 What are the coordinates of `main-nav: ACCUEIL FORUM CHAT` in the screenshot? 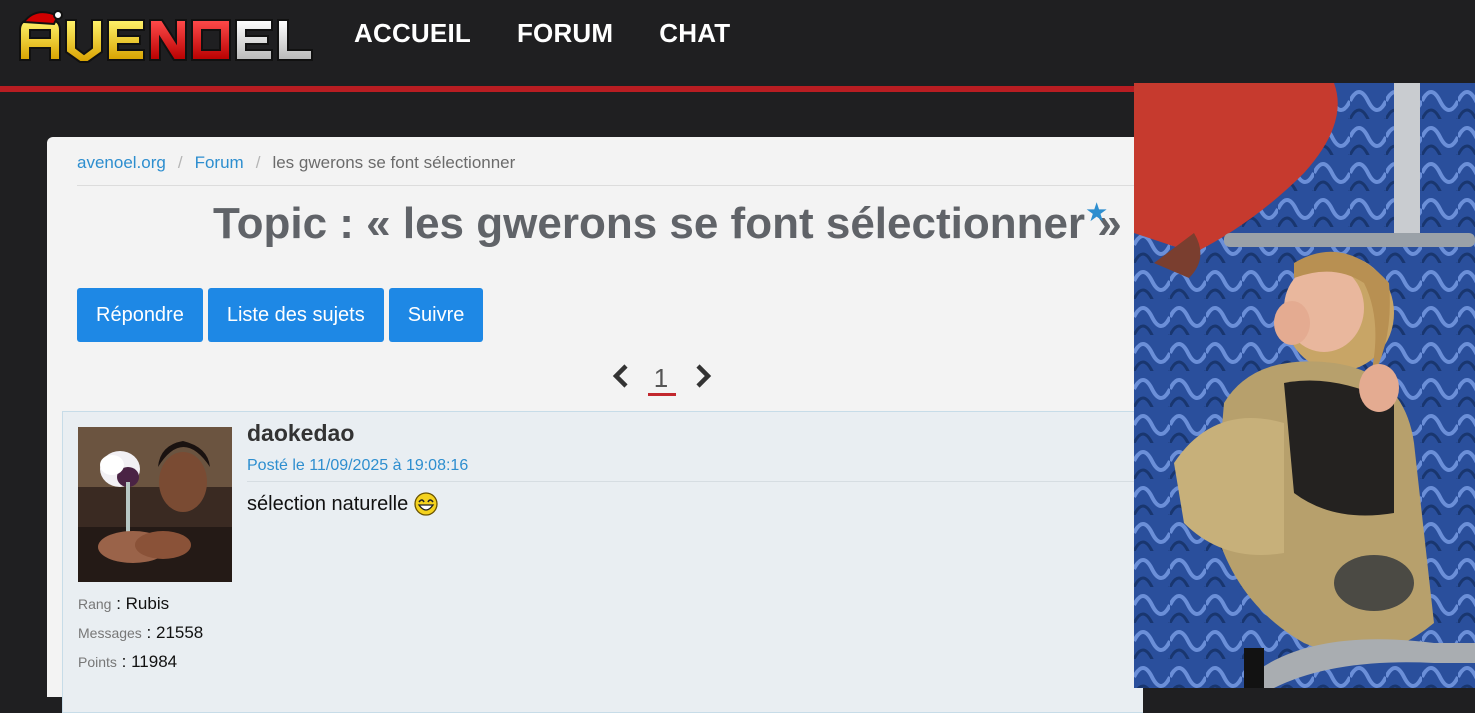 It's located at (542, 33).